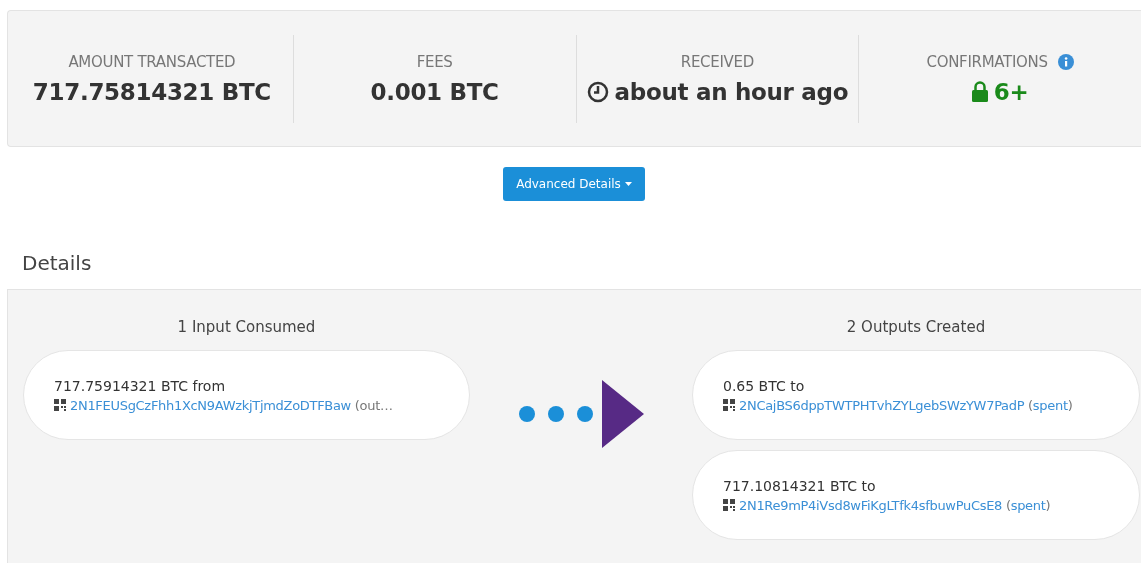  I want to click on caret-icon, so click(628, 184).